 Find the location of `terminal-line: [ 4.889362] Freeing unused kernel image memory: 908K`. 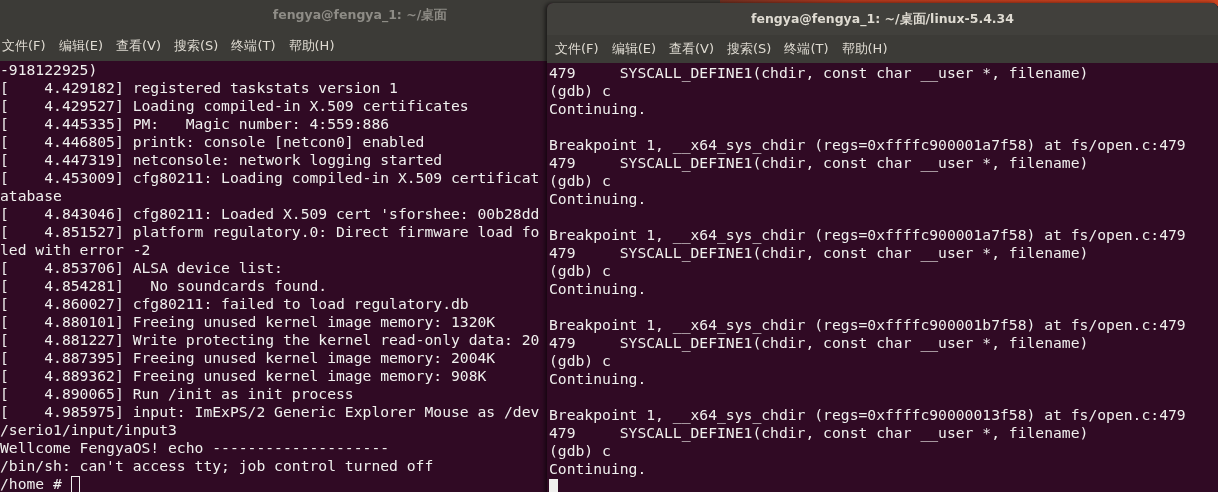

terminal-line: [ 4.889362] Freeing unused kernel image memory: 908K is located at coordinates (243, 376).